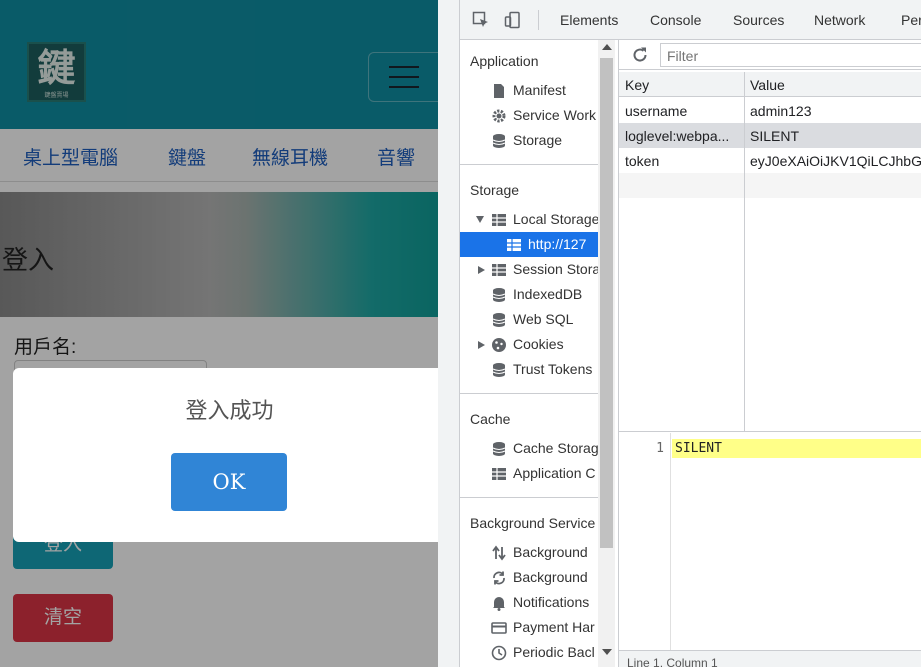 Image resolution: width=921 pixels, height=667 pixels. Describe the element at coordinates (770, 550) in the screenshot. I see `value-preview-editor: 1 SILENT` at that location.